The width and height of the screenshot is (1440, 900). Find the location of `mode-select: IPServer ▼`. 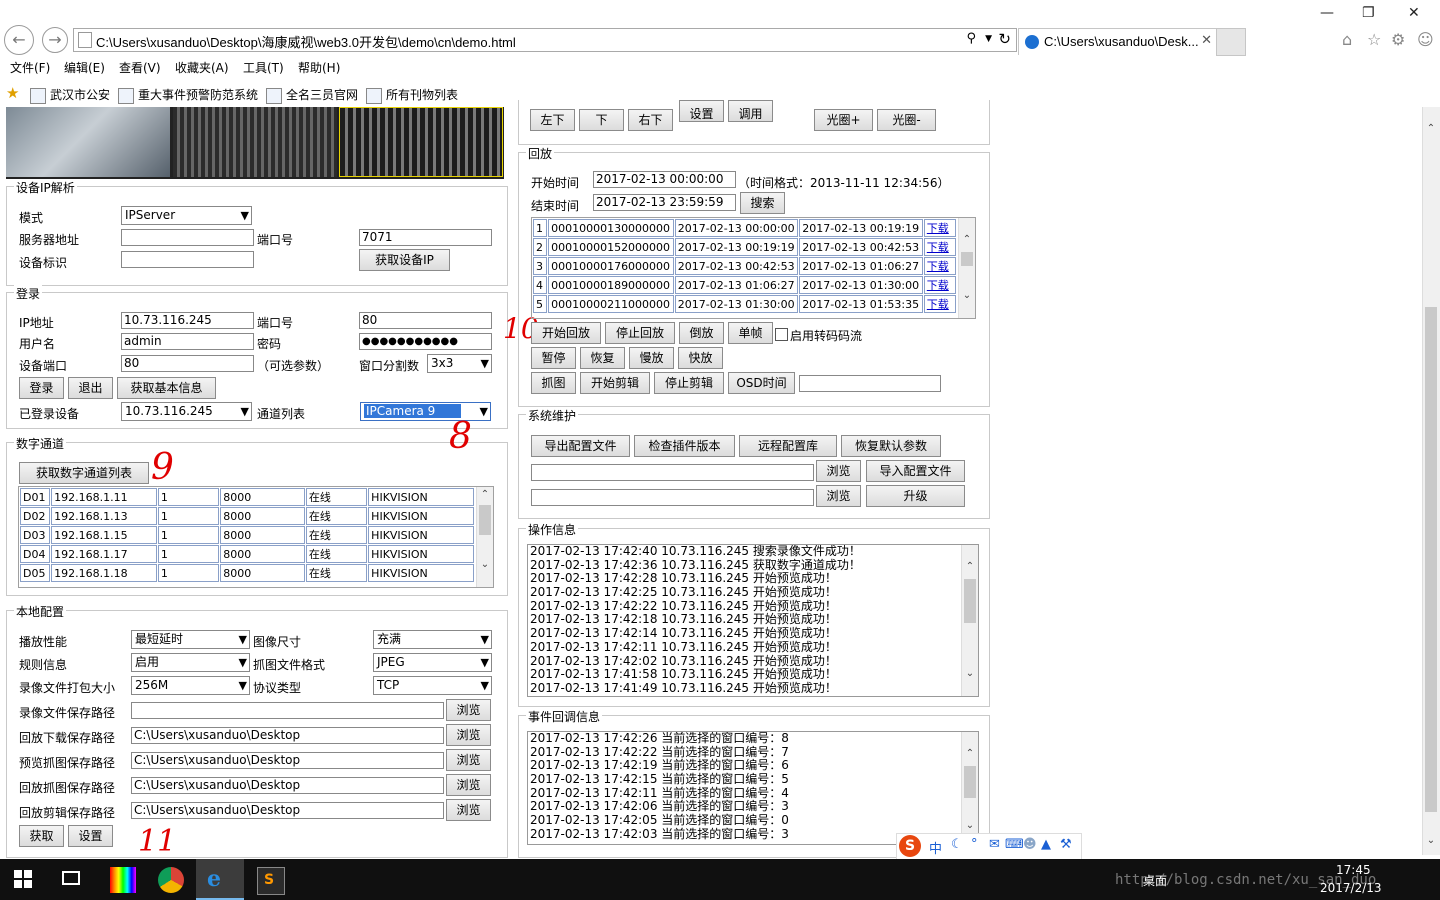

mode-select: IPServer ▼ is located at coordinates (186, 215).